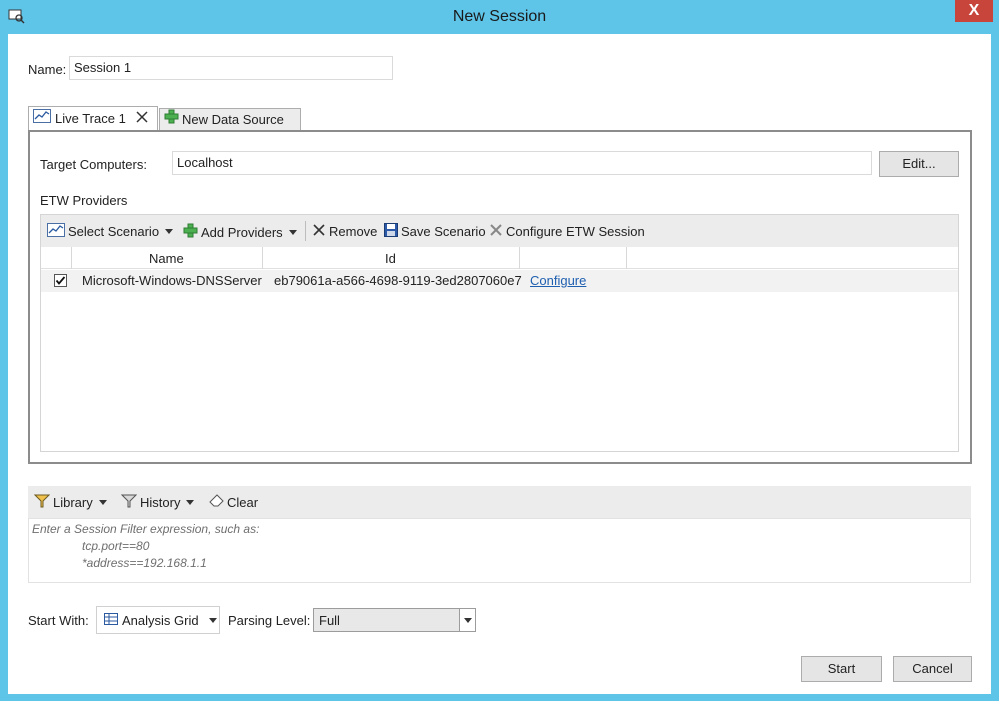  What do you see at coordinates (558, 280) in the screenshot?
I see `configure-link: Configure` at bounding box center [558, 280].